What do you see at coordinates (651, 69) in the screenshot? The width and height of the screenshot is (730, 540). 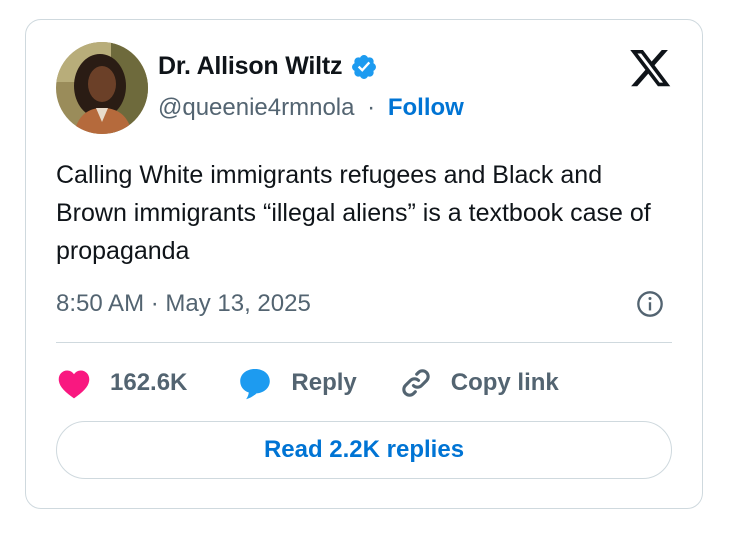 I see `x-logo-icon` at bounding box center [651, 69].